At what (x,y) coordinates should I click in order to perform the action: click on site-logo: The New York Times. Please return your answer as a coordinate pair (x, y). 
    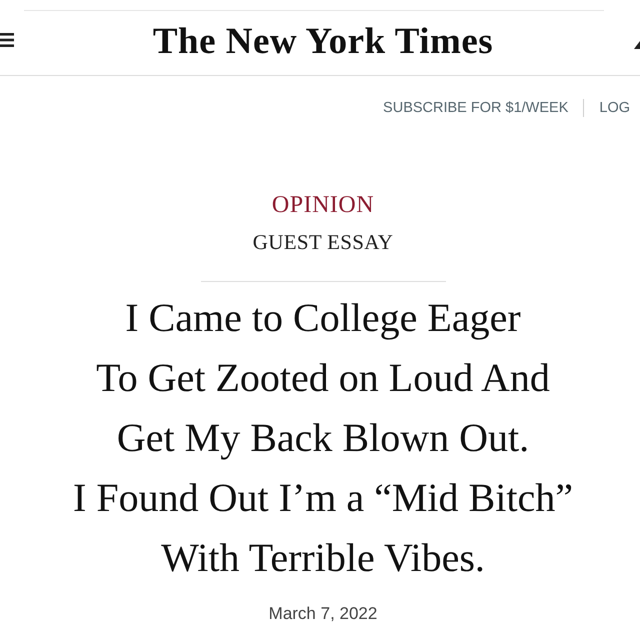
    Looking at the image, I should click on (323, 41).